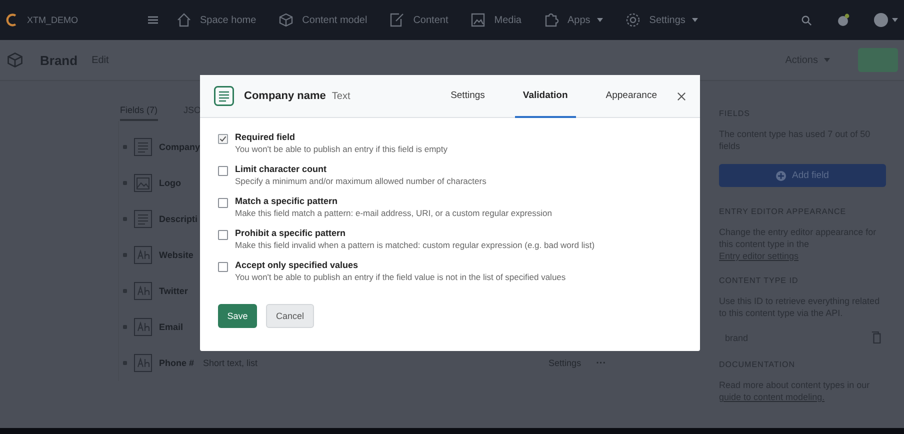  Describe the element at coordinates (393, 213) in the screenshot. I see `help-text: Make this field match a pattern: e-mail address, URI, or a custom regular expression` at that location.